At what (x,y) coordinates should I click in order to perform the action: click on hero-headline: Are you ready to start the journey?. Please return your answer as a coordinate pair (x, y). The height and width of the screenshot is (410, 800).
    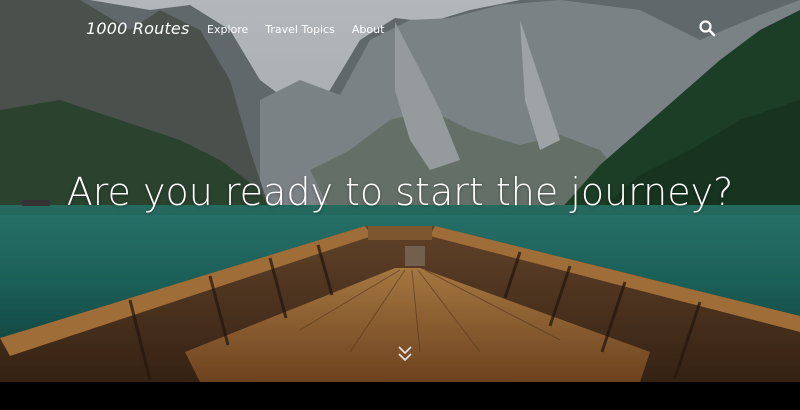
    Looking at the image, I should click on (400, 192).